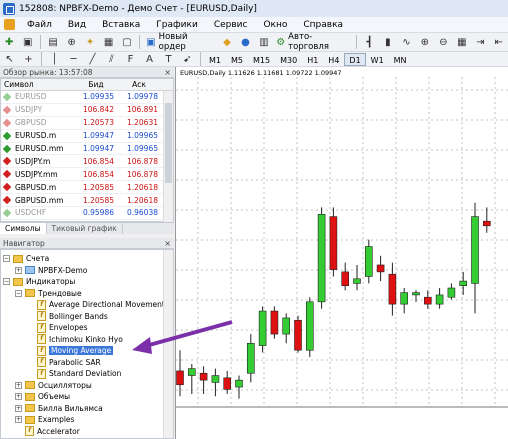 This screenshot has width=508, height=439. Describe the element at coordinates (127, 42) in the screenshot. I see `tester-icon: ▢` at that location.